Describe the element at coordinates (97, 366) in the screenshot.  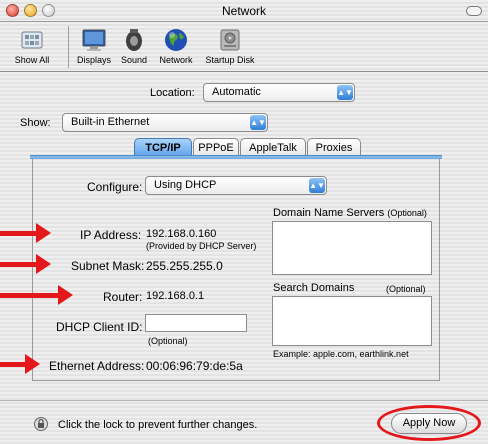
I see `ethernet-address-label: Ethernet Address:` at that location.